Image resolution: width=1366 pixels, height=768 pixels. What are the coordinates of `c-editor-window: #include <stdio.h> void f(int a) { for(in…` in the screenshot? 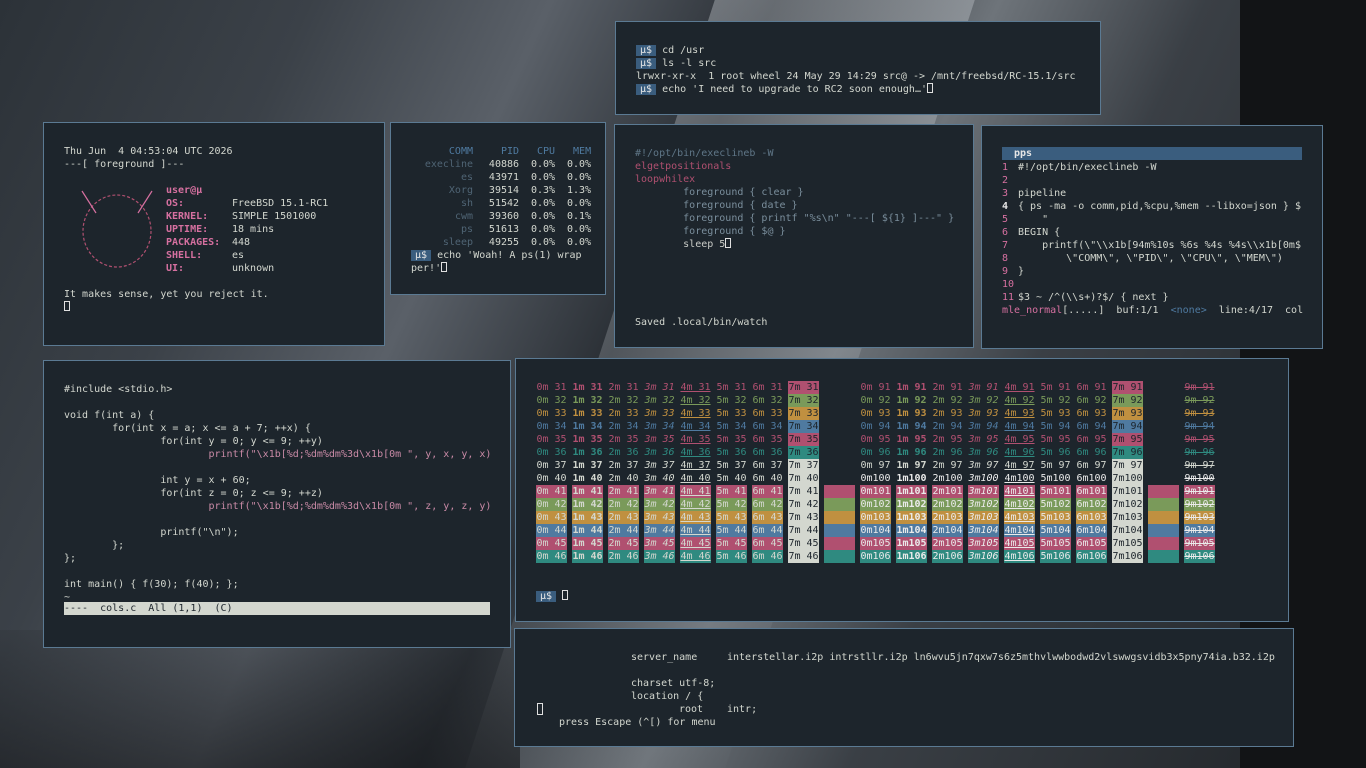 It's located at (277, 504).